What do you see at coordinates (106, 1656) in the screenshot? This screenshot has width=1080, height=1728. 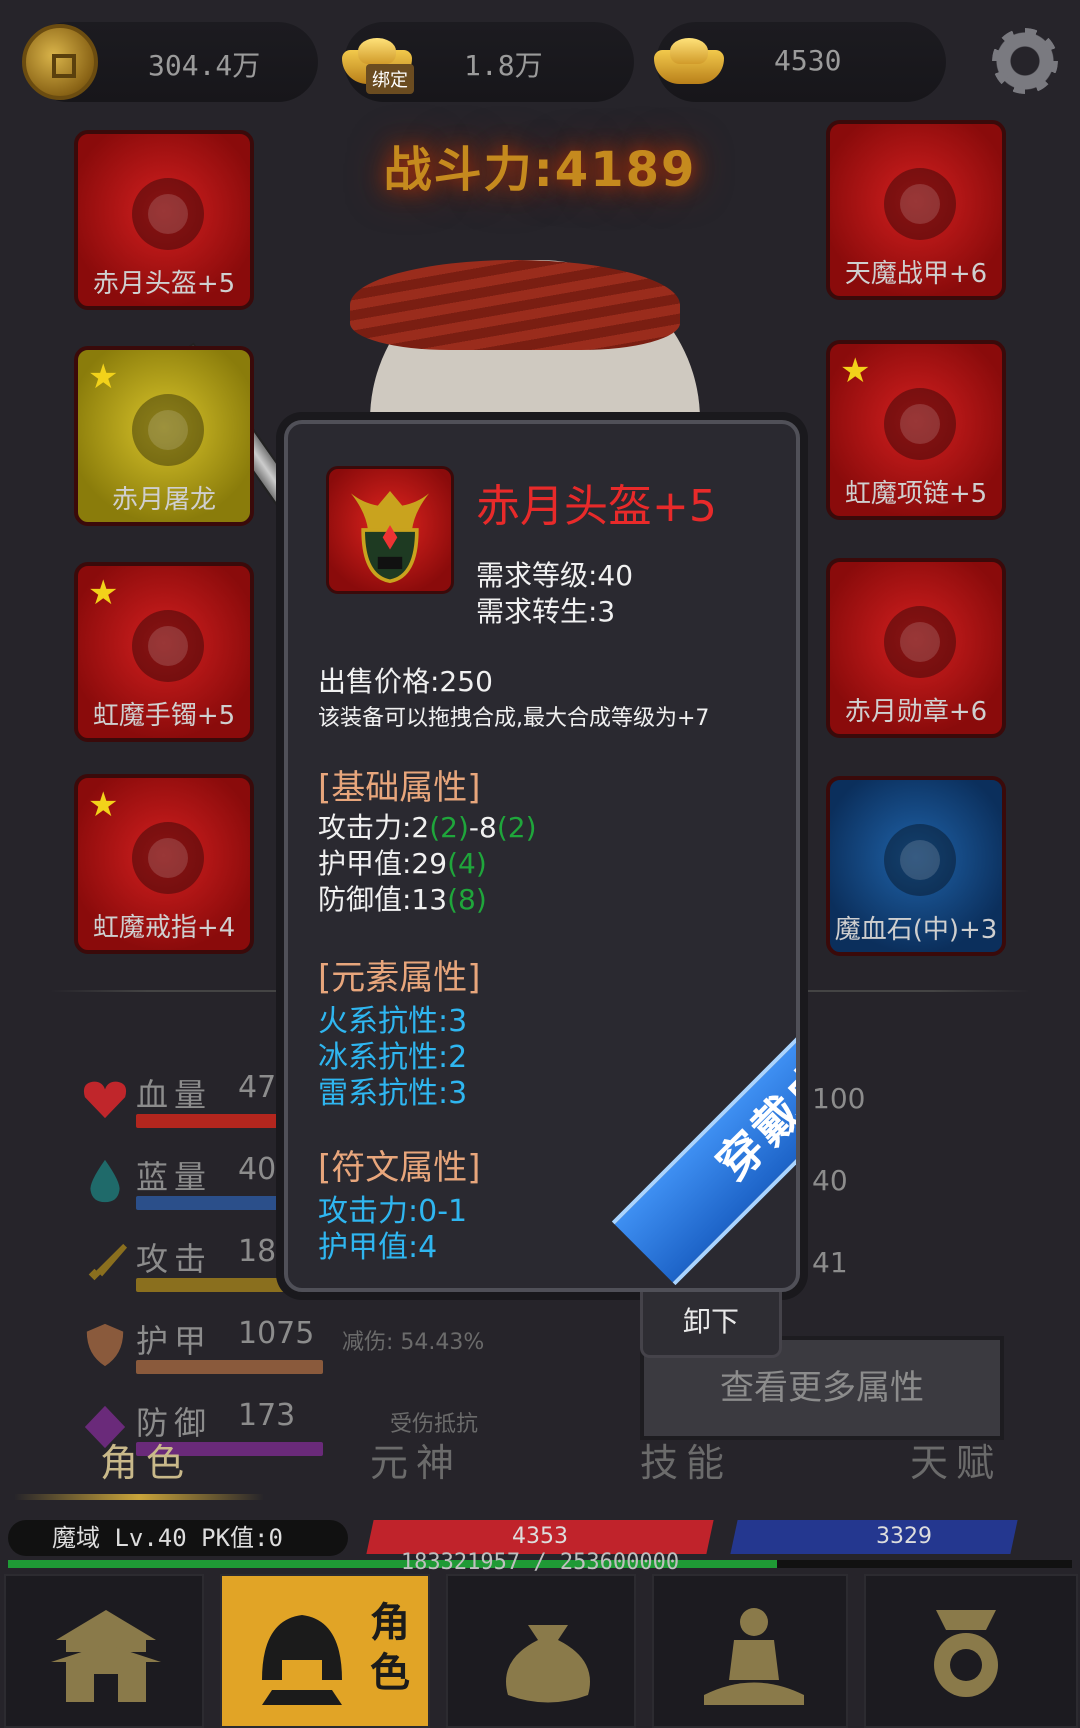 I see `palace-icon` at bounding box center [106, 1656].